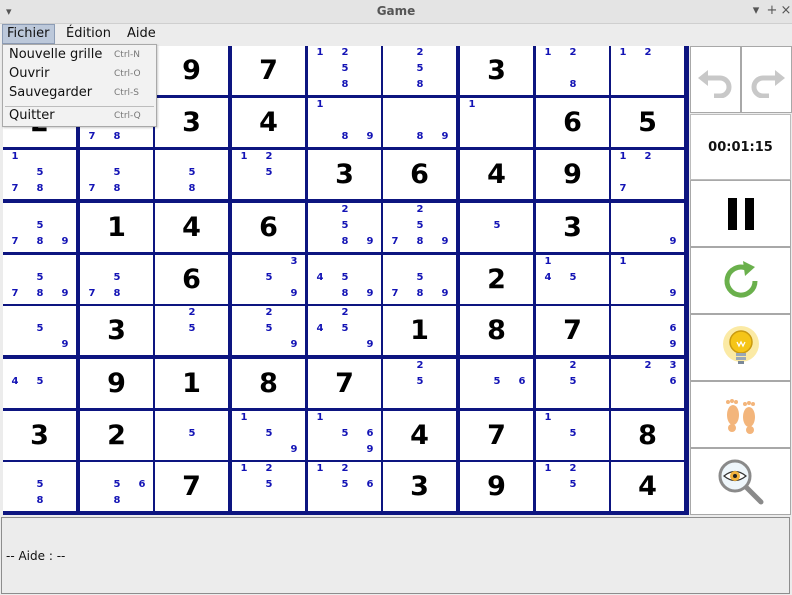 The height and width of the screenshot is (595, 792). Describe the element at coordinates (39, 330) in the screenshot. I see `sudoku-cell: 59` at that location.